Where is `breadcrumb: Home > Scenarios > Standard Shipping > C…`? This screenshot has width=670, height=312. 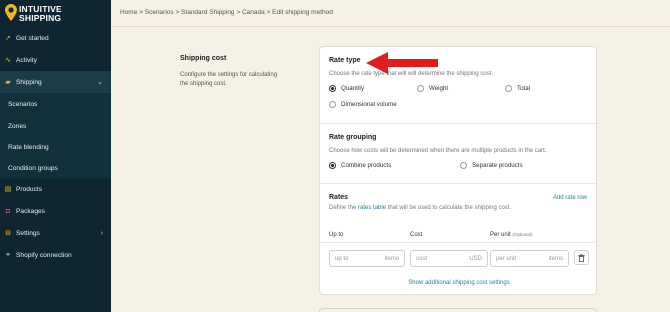 breadcrumb: Home > Scenarios > Standard Shipping > C… is located at coordinates (226, 12).